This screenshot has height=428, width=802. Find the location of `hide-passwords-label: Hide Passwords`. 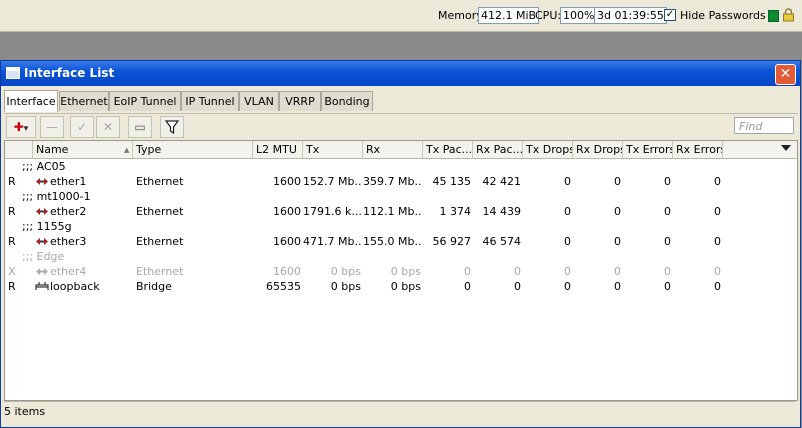

hide-passwords-label: Hide Passwords is located at coordinates (723, 15).